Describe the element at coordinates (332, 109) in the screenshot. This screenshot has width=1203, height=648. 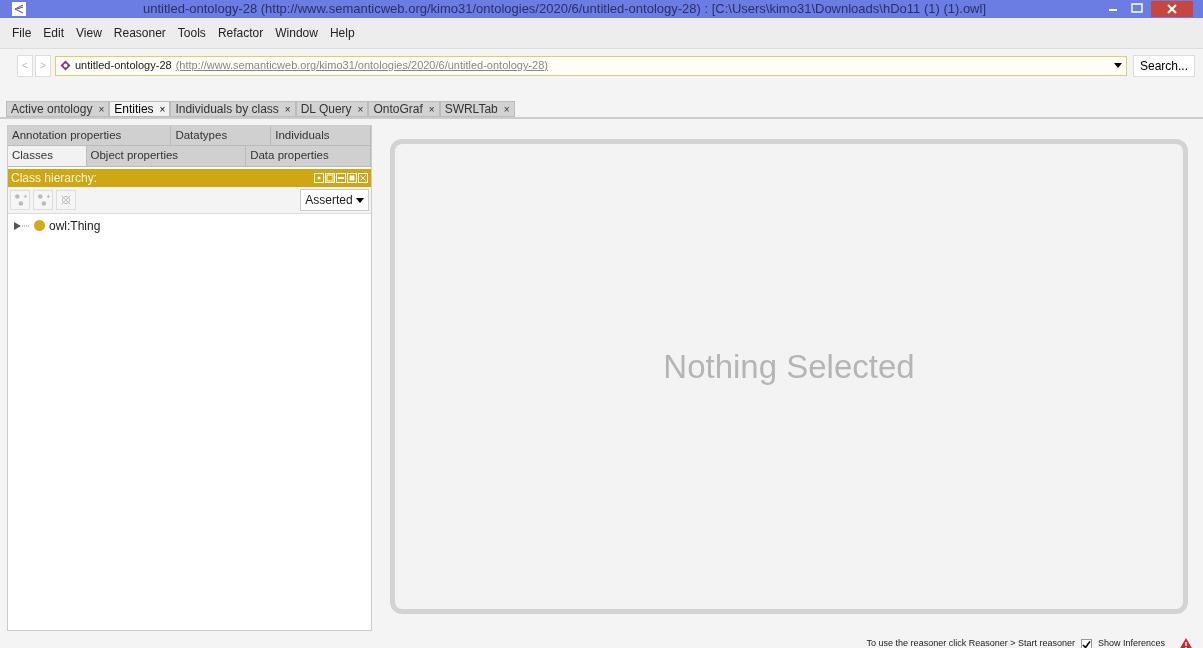
I see `tab: DL Query ×` at that location.